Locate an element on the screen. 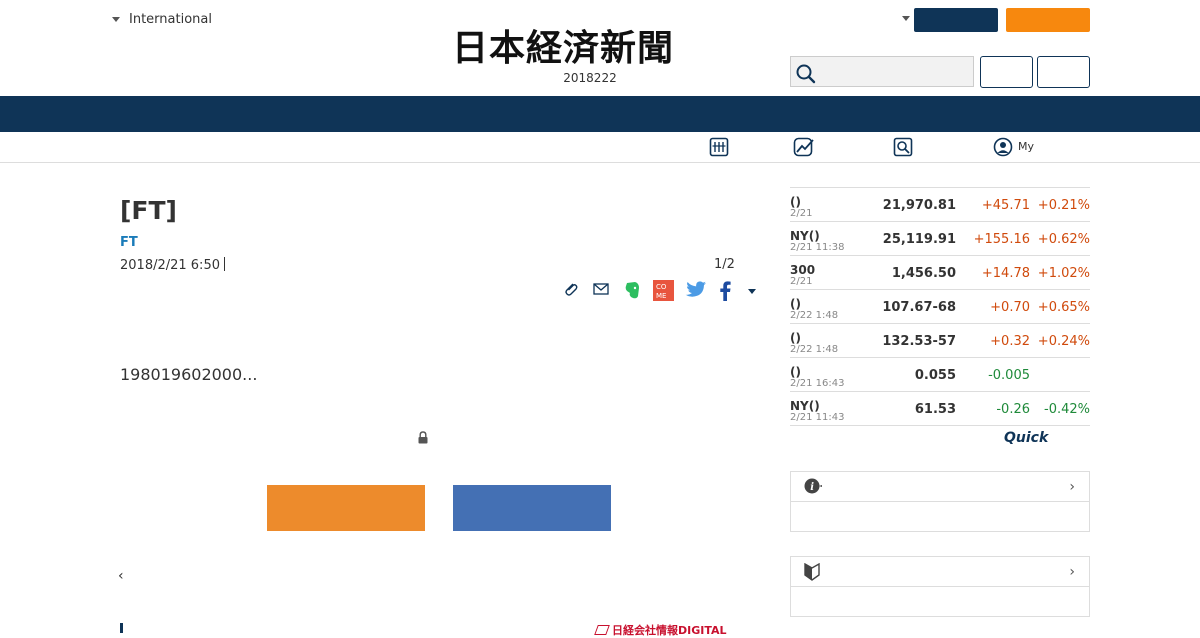 The image size is (1200, 638). lock-icon is located at coordinates (423, 437).